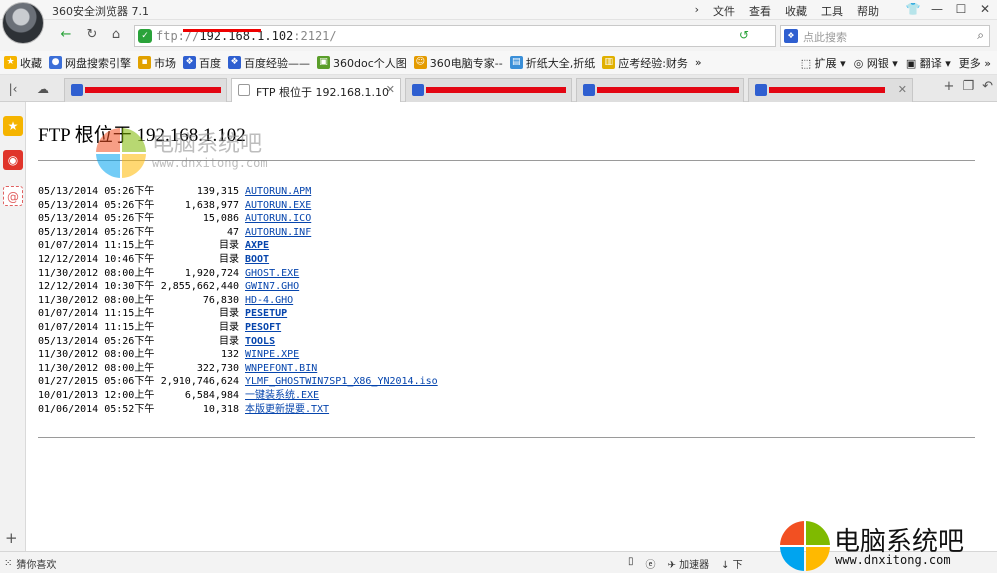 This screenshot has width=997, height=573. What do you see at coordinates (263, 328) in the screenshot?
I see `directory-link: PESOFT` at bounding box center [263, 328].